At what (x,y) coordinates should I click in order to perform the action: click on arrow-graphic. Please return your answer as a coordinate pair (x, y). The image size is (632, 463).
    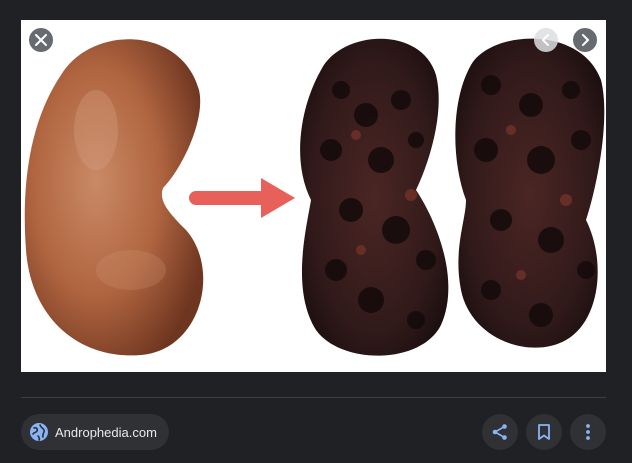
    Looking at the image, I should click on (242, 198).